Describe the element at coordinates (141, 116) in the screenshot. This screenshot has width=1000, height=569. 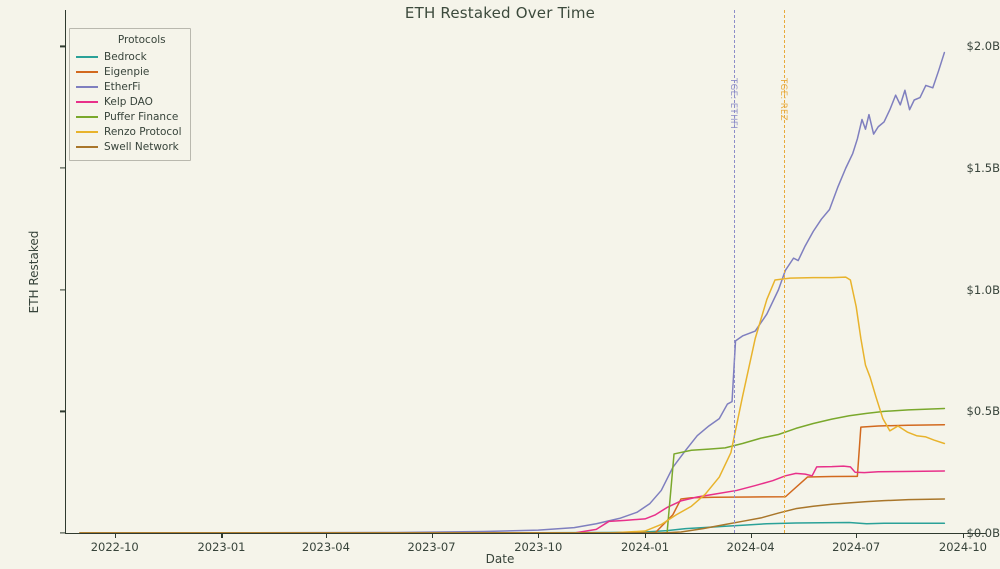
I see `legend-label: Puffer Finance` at that location.